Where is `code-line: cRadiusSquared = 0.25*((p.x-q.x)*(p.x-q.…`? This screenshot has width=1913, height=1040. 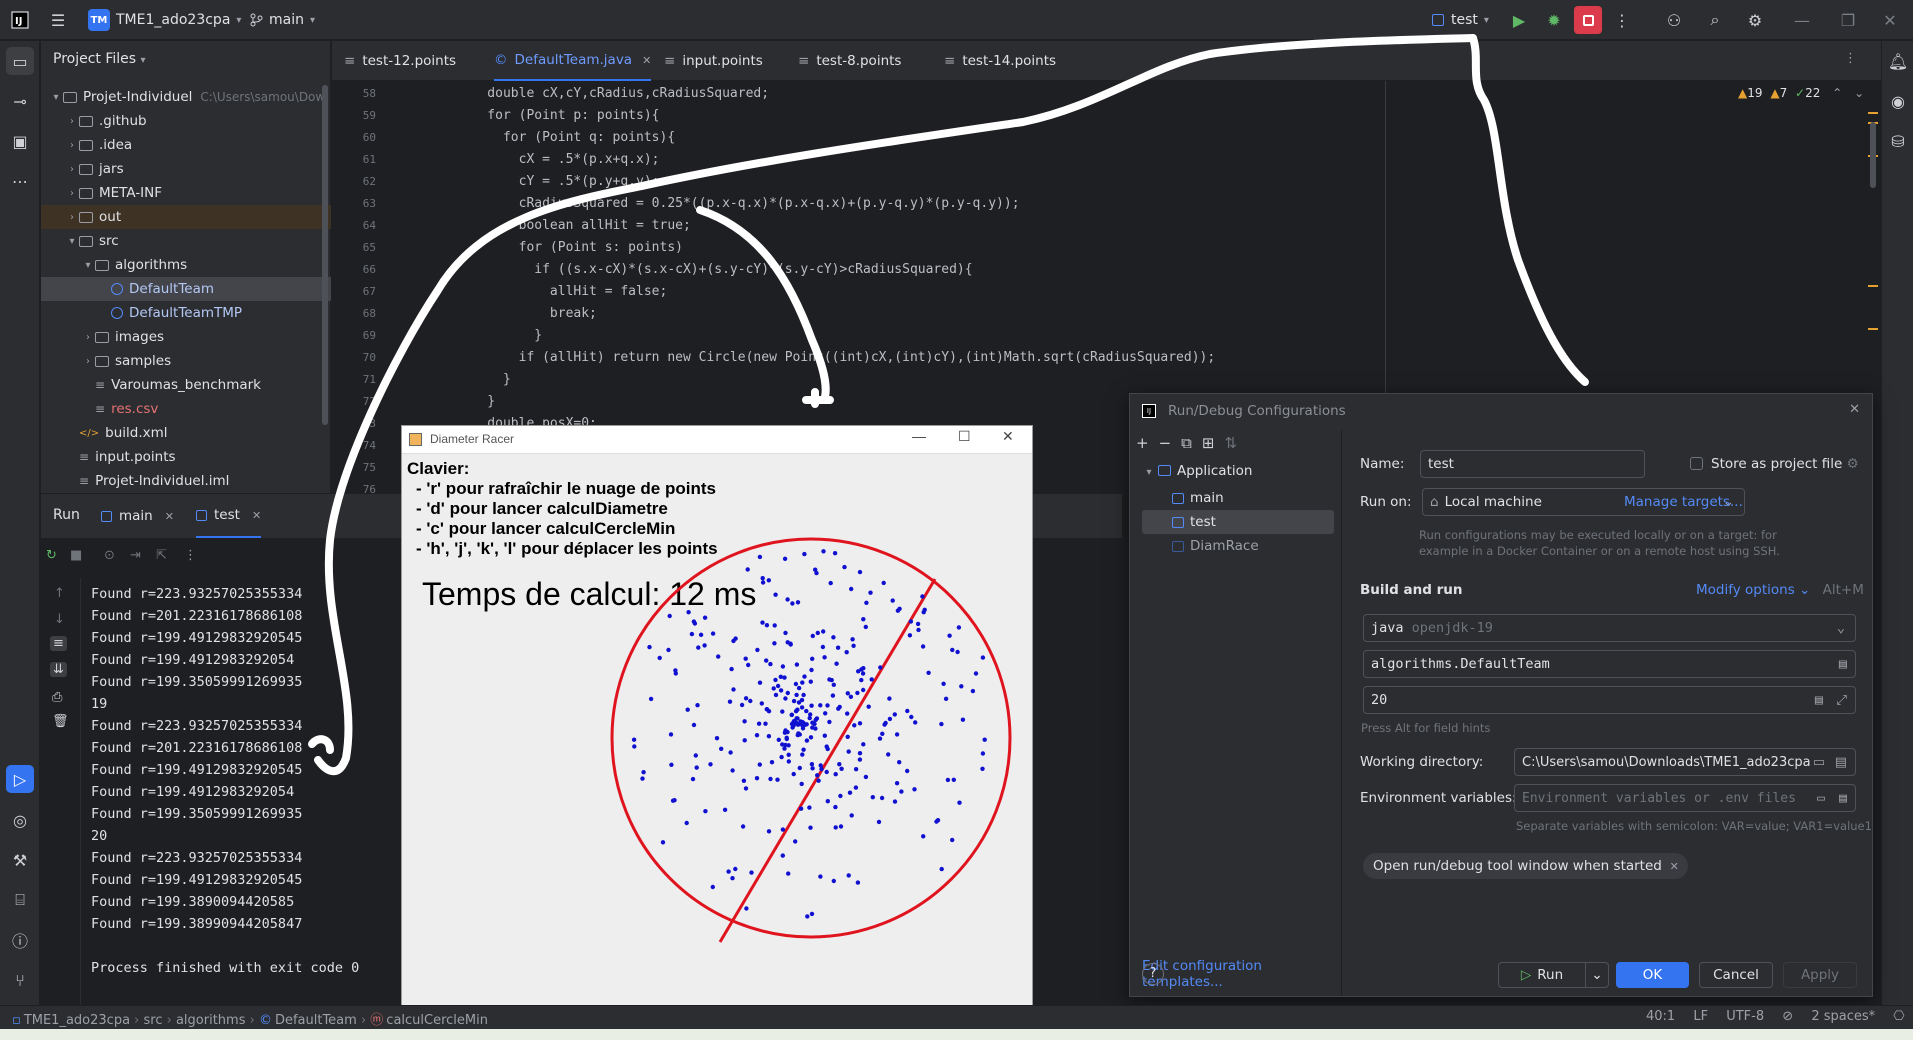
code-line: cRadiusSquared = 0.25*((p.x-q.x)*(p.x-q.… is located at coordinates (738, 203).